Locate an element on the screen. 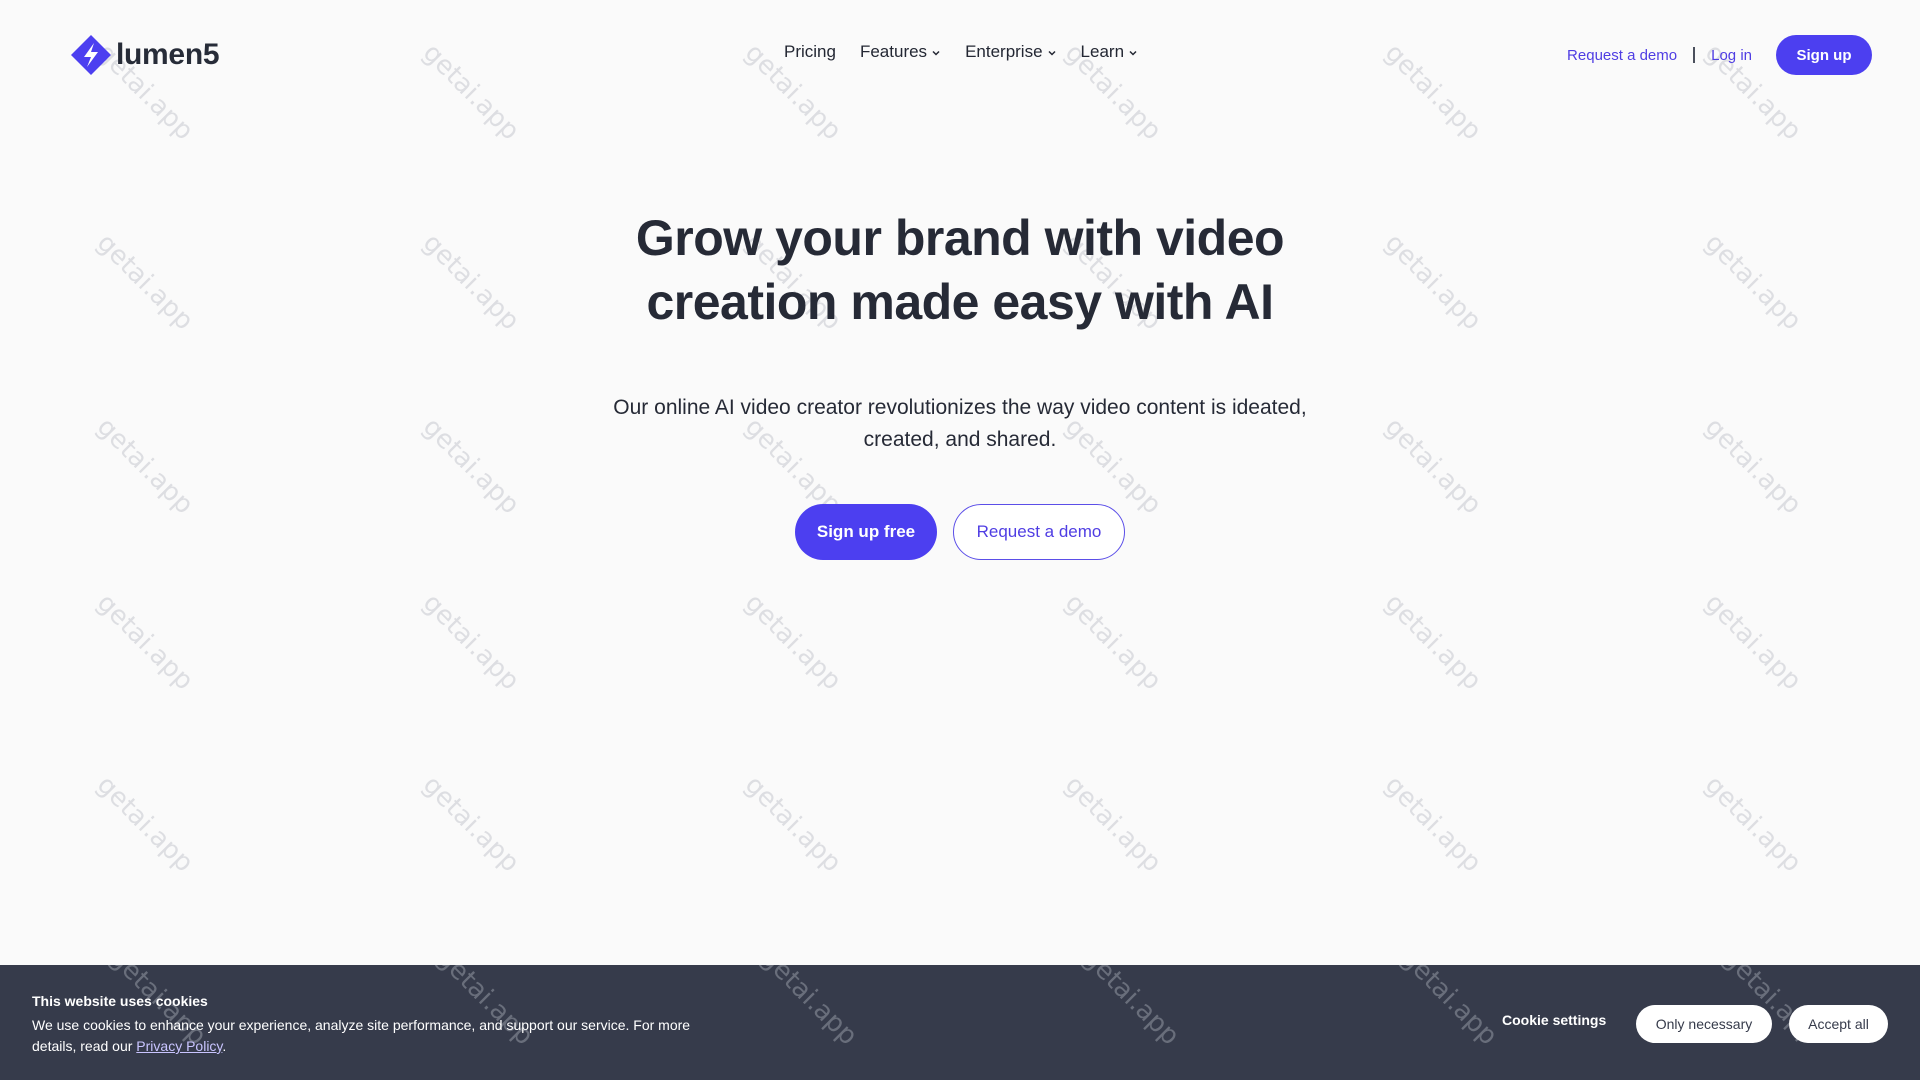 This screenshot has height=1080, width=1920. logo: lumen5 is located at coordinates (145, 55).